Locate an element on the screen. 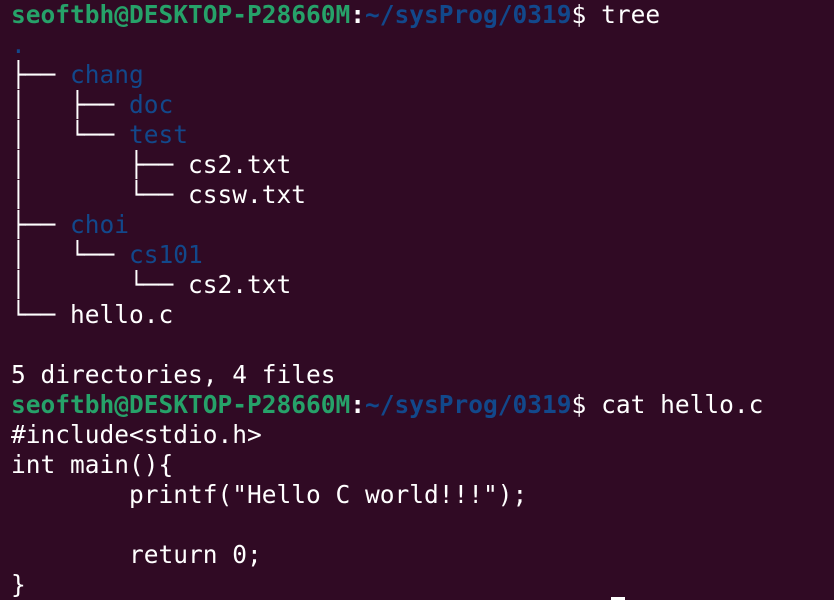 Image resolution: width=834 pixels, height=600 pixels. tree-line: └── hello.c is located at coordinates (422, 315).